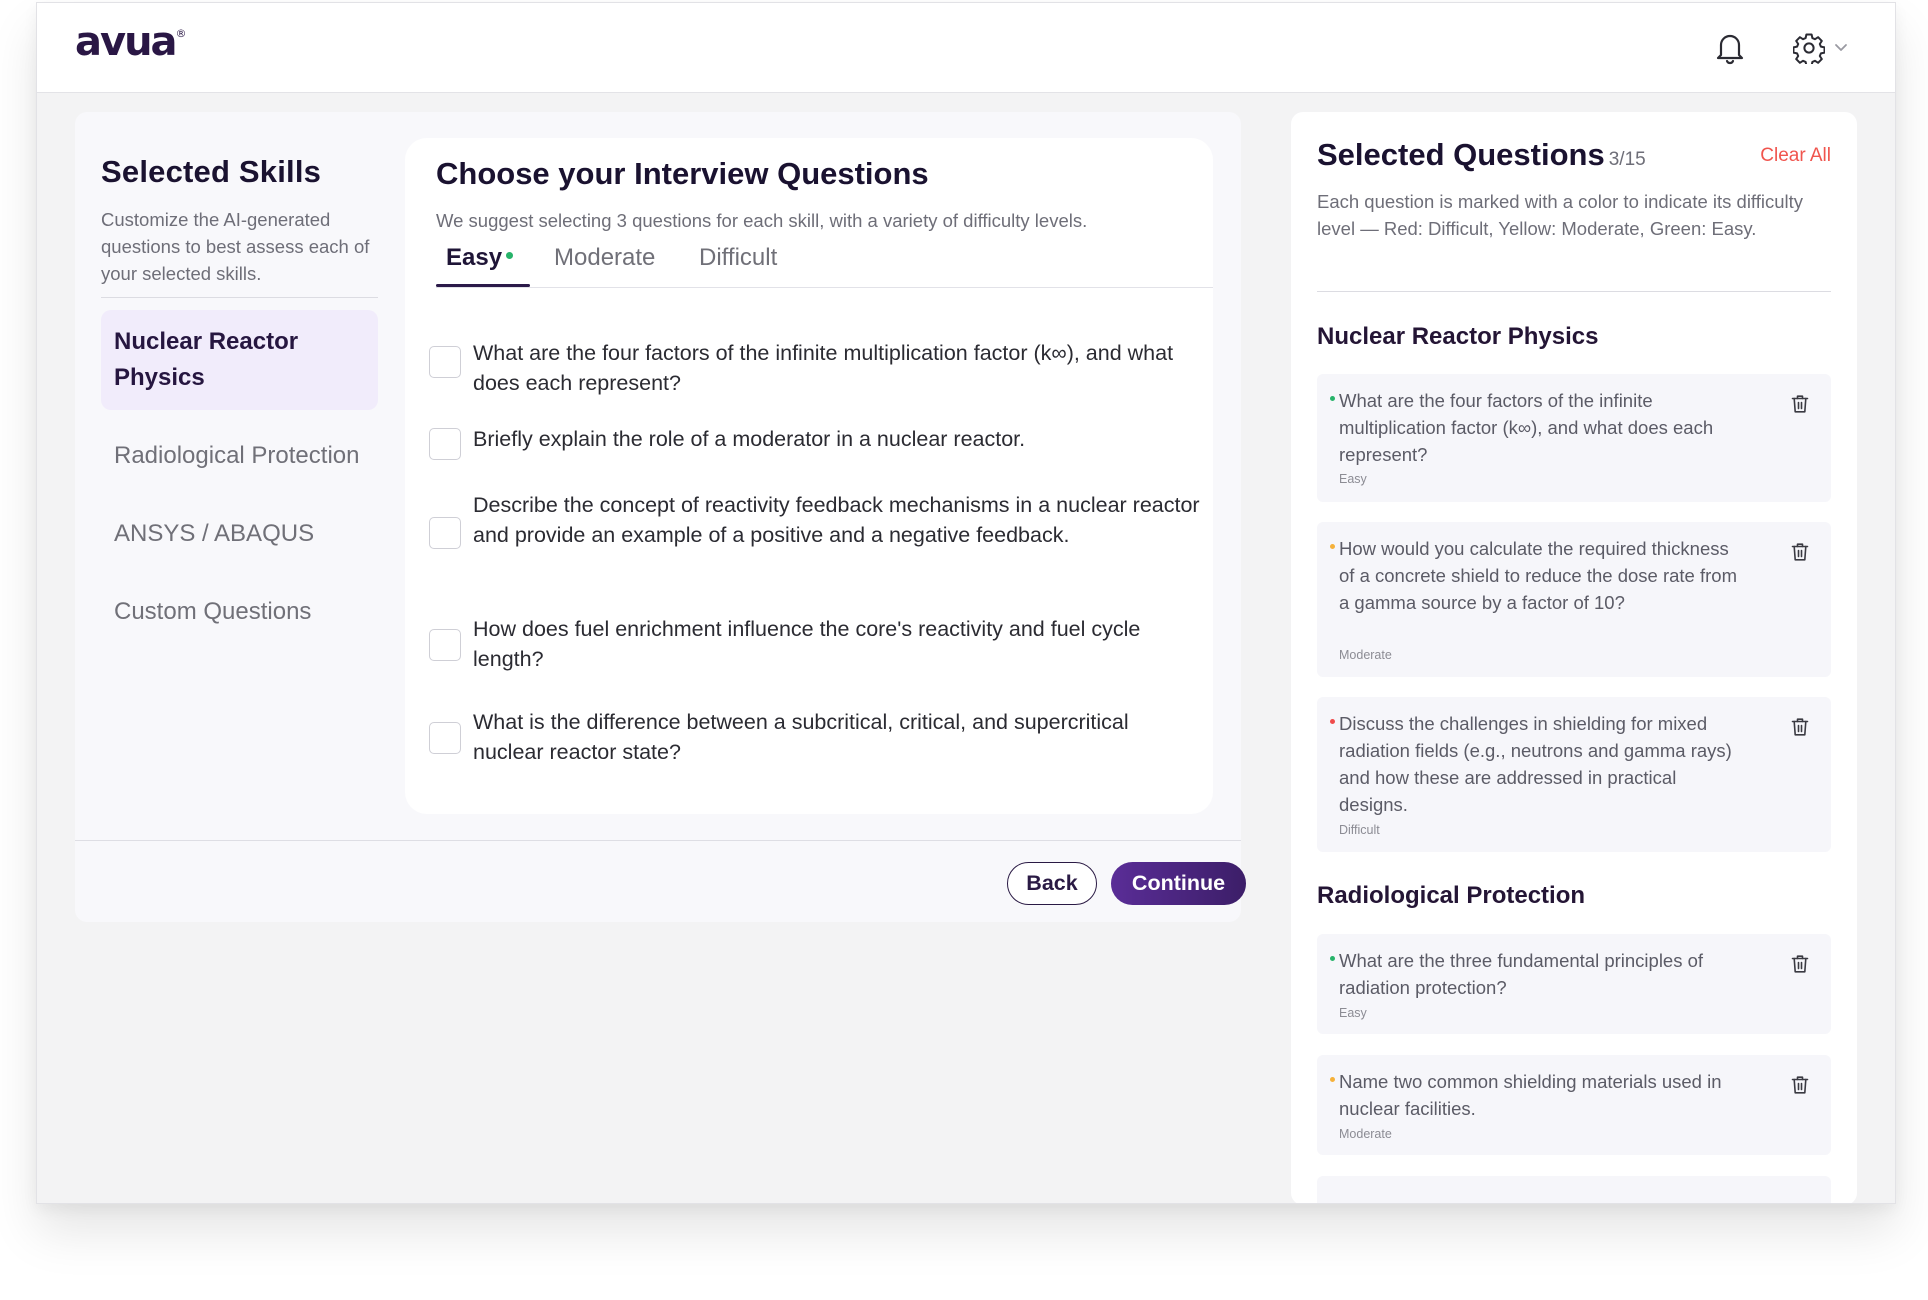  Describe the element at coordinates (1841, 48) in the screenshot. I see `chevron-down-icon` at that location.